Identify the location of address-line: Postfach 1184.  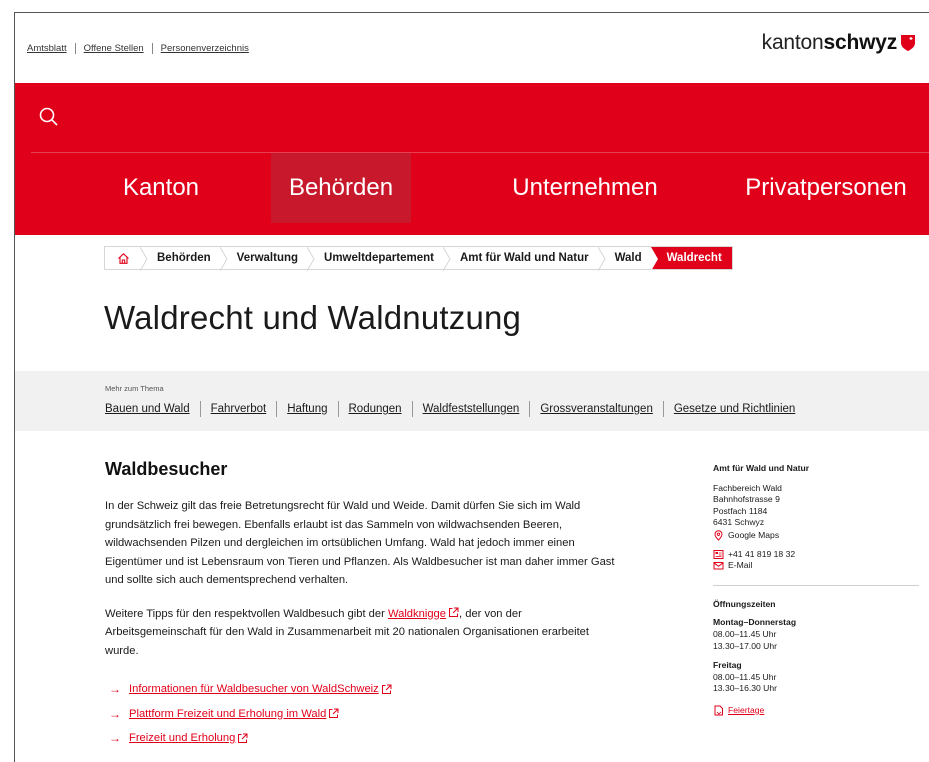
(740, 510).